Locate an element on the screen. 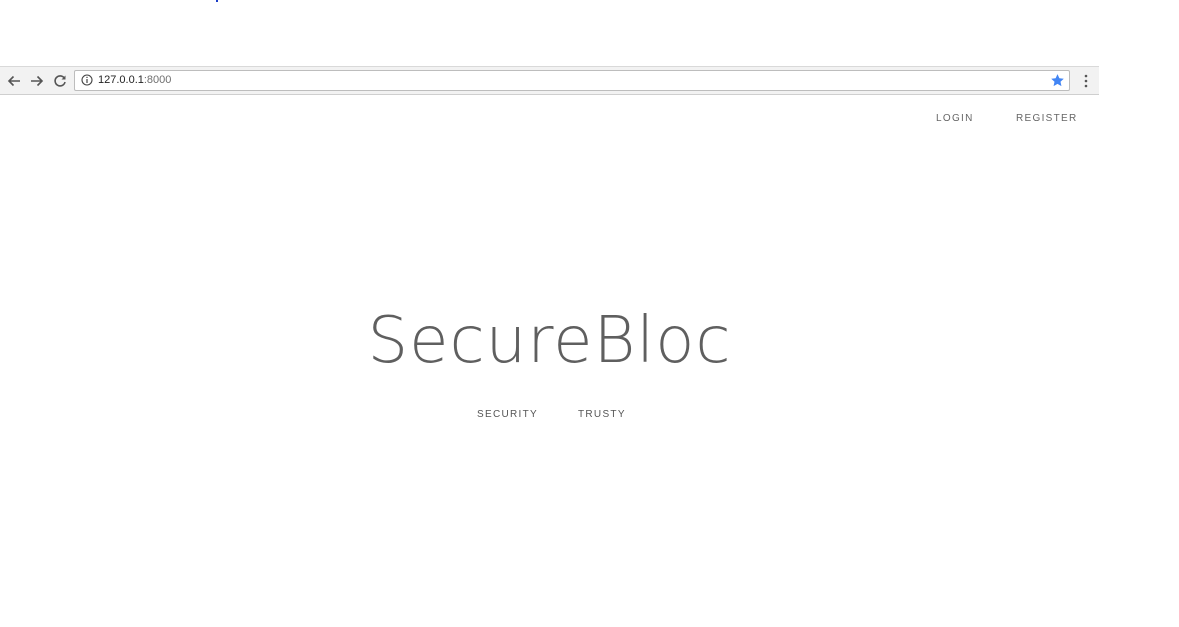  trusty-link: TRUSTY is located at coordinates (602, 414).